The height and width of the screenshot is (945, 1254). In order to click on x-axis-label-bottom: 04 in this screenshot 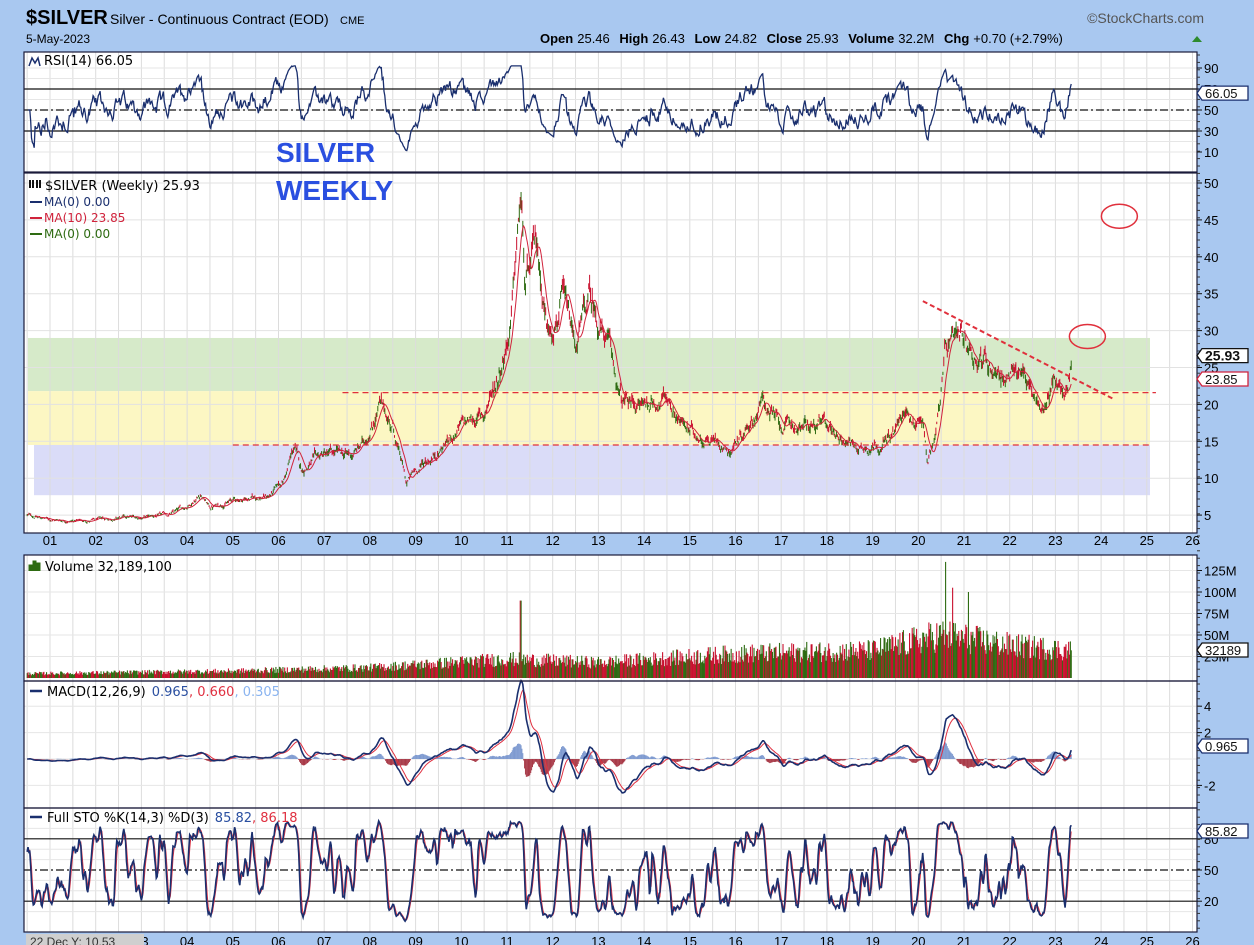, I will do `click(187, 939)`.